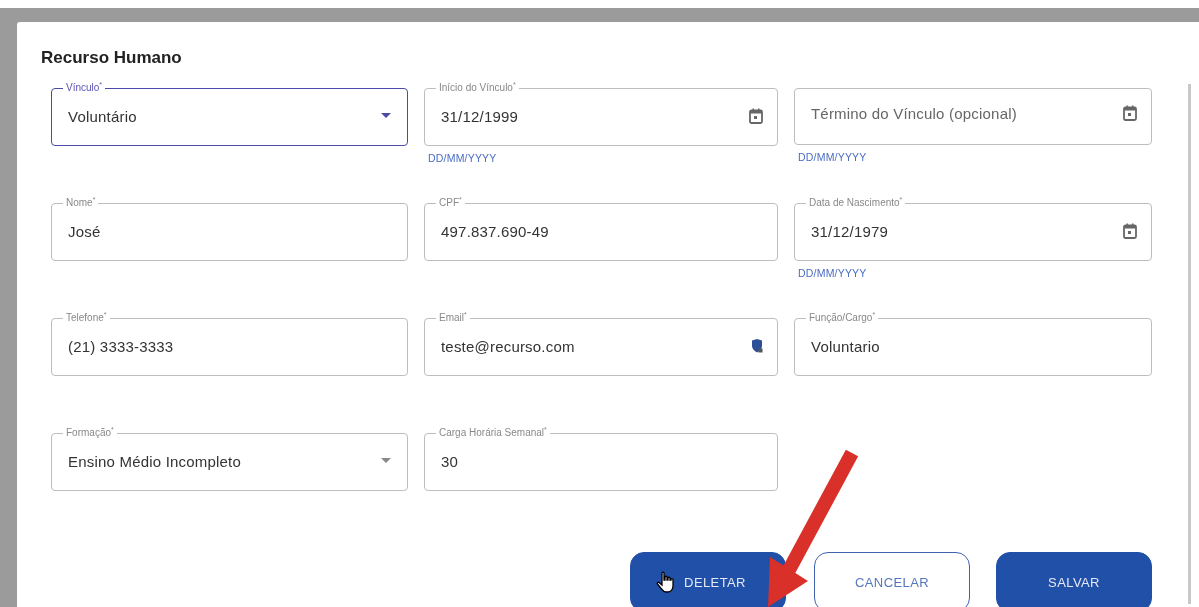  I want to click on cancel-button: CANCELAR, so click(892, 579).